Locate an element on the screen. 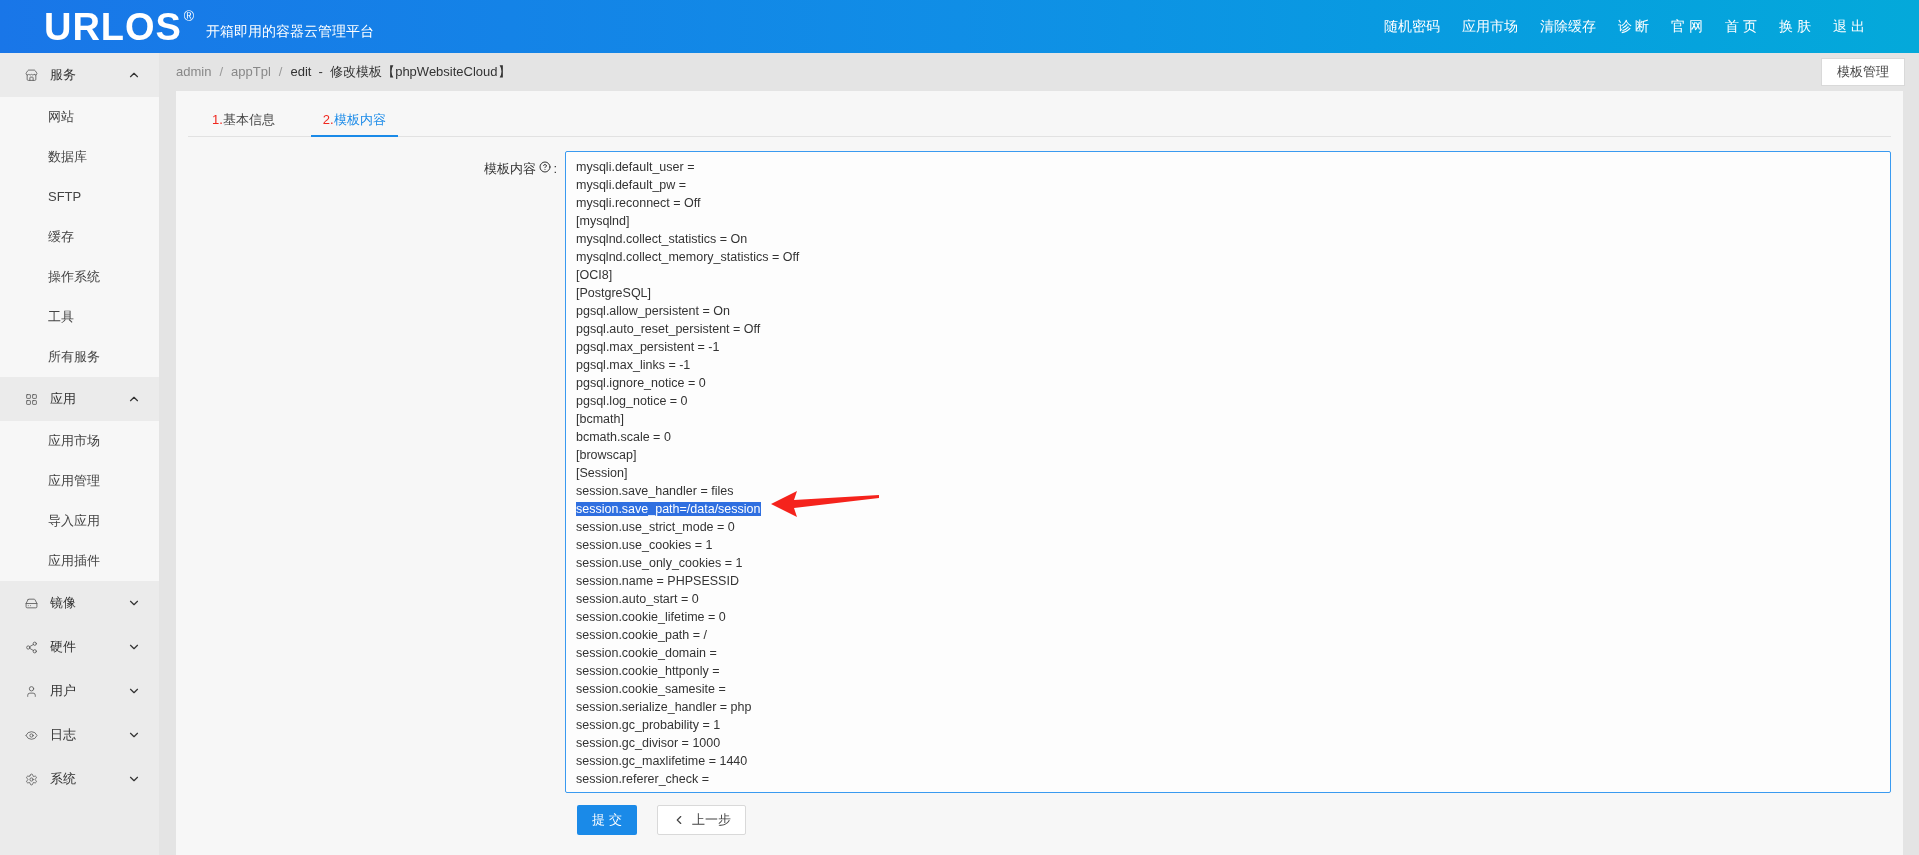  tab: 2.模板内容 is located at coordinates (354, 121).